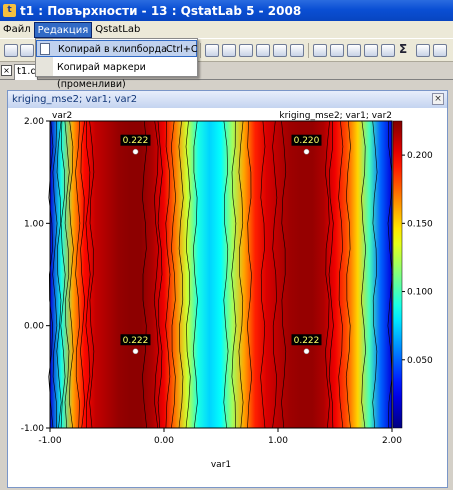  What do you see at coordinates (263, 50) in the screenshot?
I see `filter-icon` at bounding box center [263, 50].